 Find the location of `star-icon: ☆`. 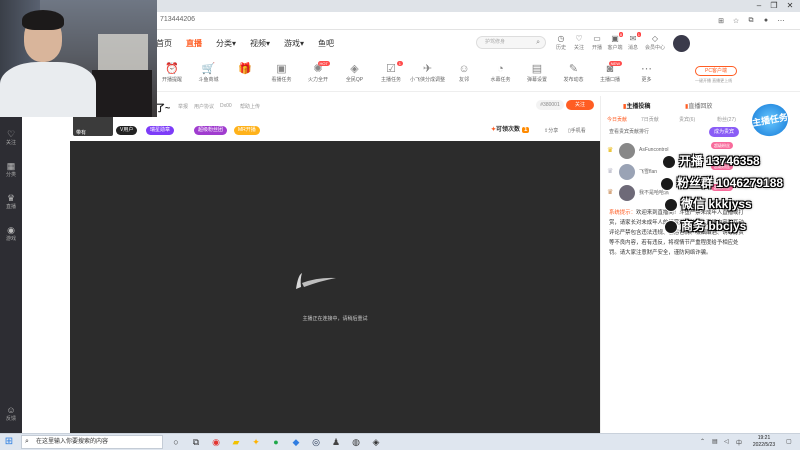

star-icon: ☆ is located at coordinates (736, 21).